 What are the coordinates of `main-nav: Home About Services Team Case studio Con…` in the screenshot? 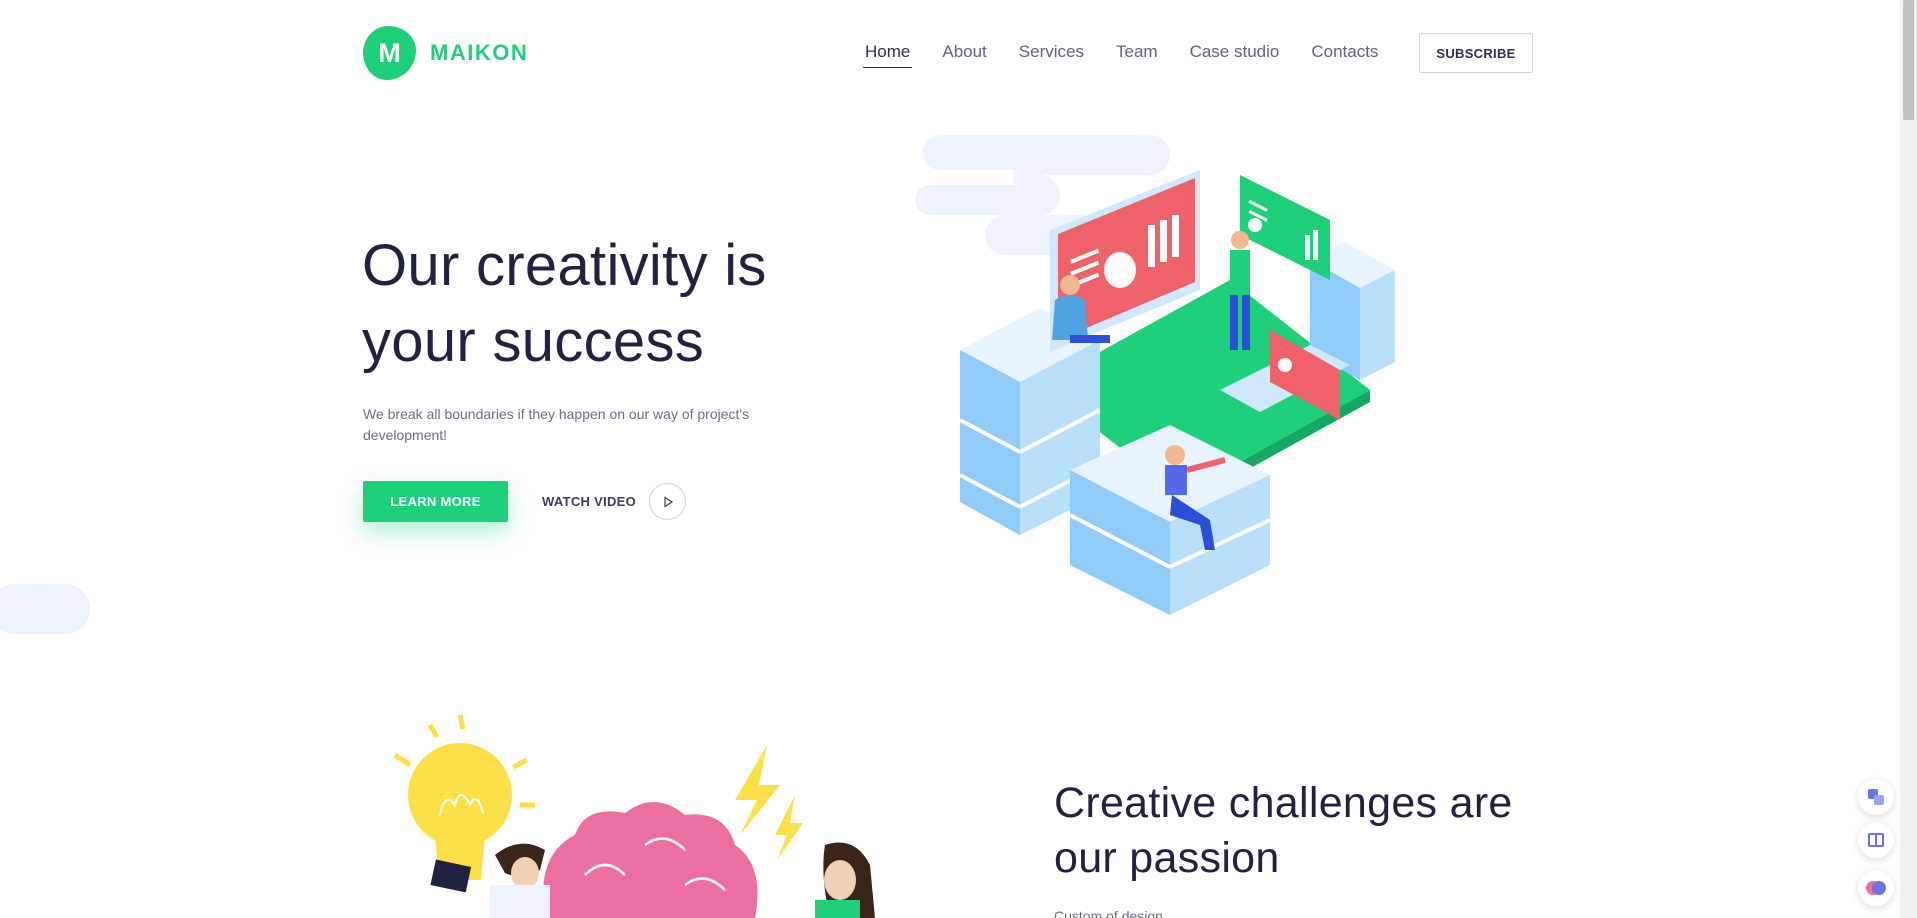 It's located at (1136, 55).